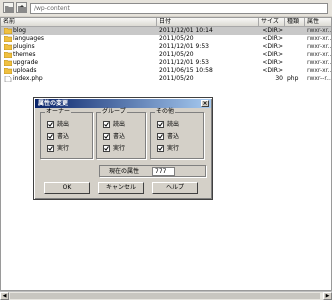 The width and height of the screenshot is (332, 300). Describe the element at coordinates (279, 78) in the screenshot. I see `file-size: 30` at that location.